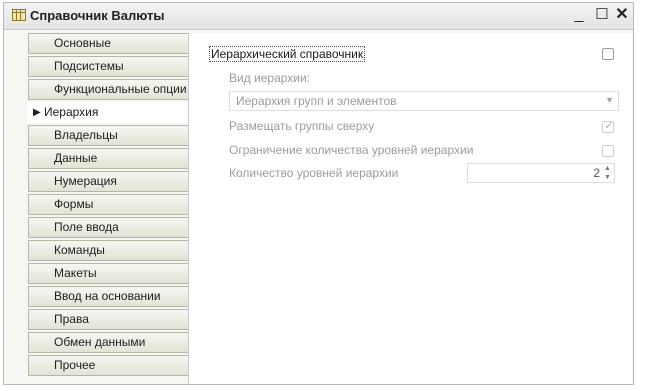  I want to click on triangle-right-icon: ▶, so click(37, 112).